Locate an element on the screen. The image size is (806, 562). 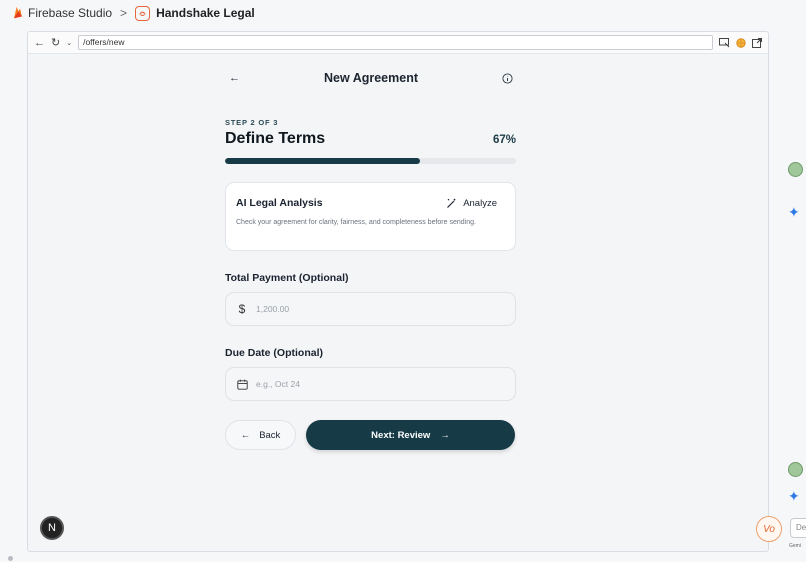
ai-card-title: AI Legal Analysis is located at coordinates (279, 203).